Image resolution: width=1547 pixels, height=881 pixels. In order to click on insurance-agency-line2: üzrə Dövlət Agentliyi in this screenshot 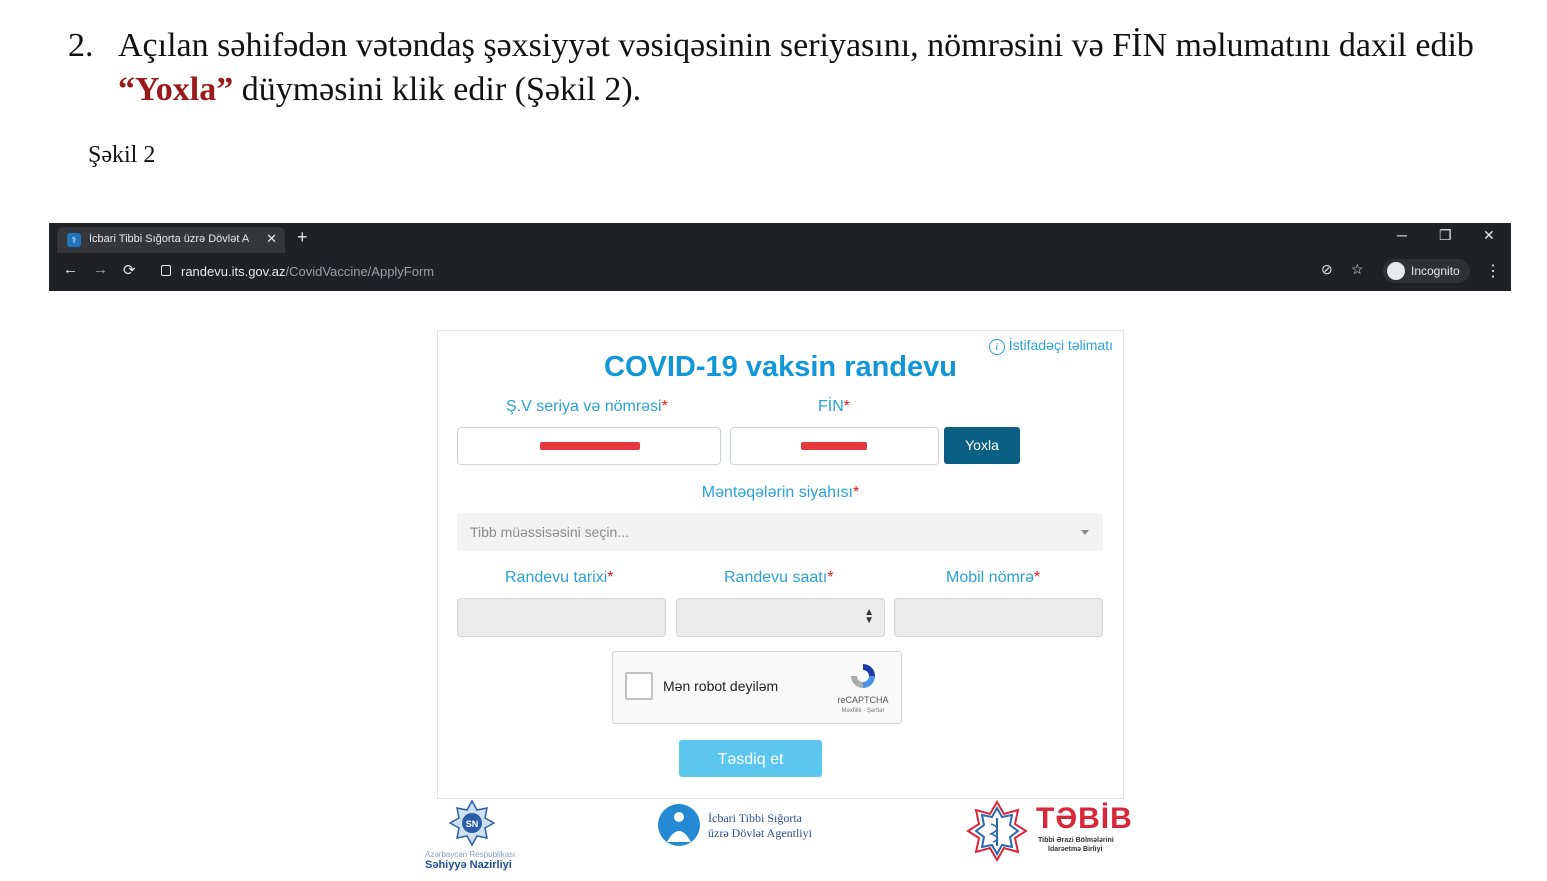, I will do `click(760, 833)`.